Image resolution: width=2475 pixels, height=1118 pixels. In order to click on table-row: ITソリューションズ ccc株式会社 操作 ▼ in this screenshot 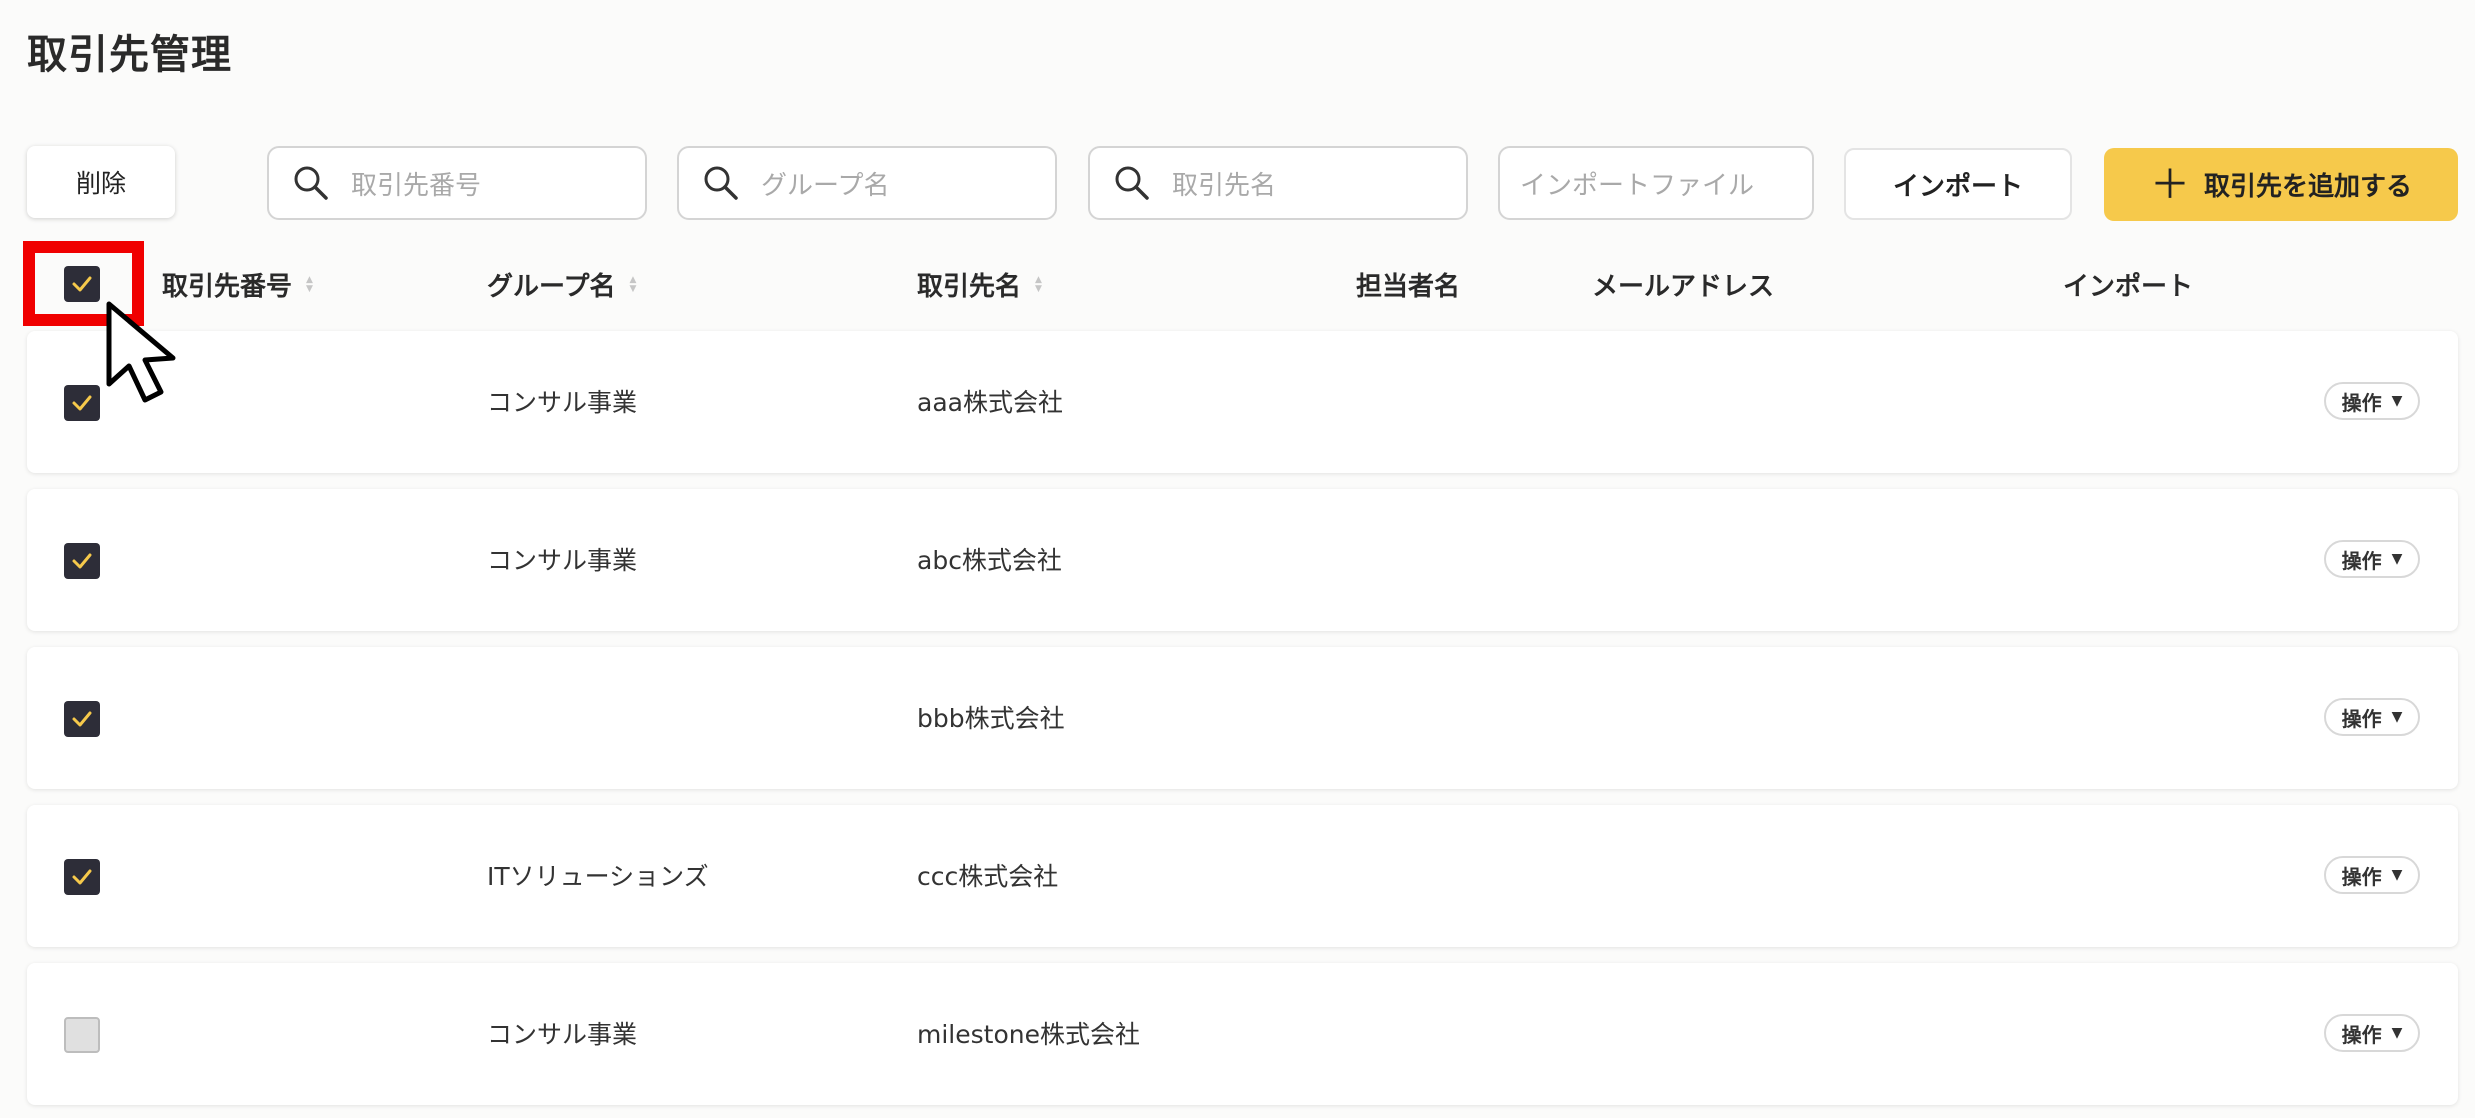, I will do `click(1242, 876)`.